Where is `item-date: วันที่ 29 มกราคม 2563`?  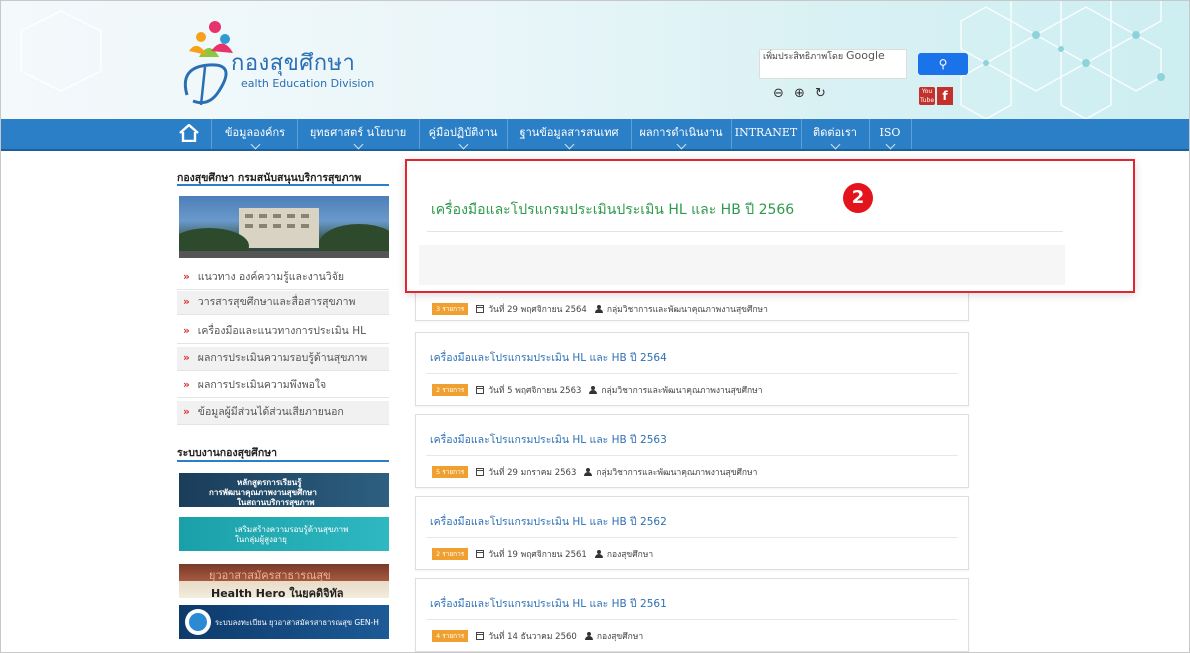
item-date: วันที่ 29 มกราคม 2563 is located at coordinates (532, 473).